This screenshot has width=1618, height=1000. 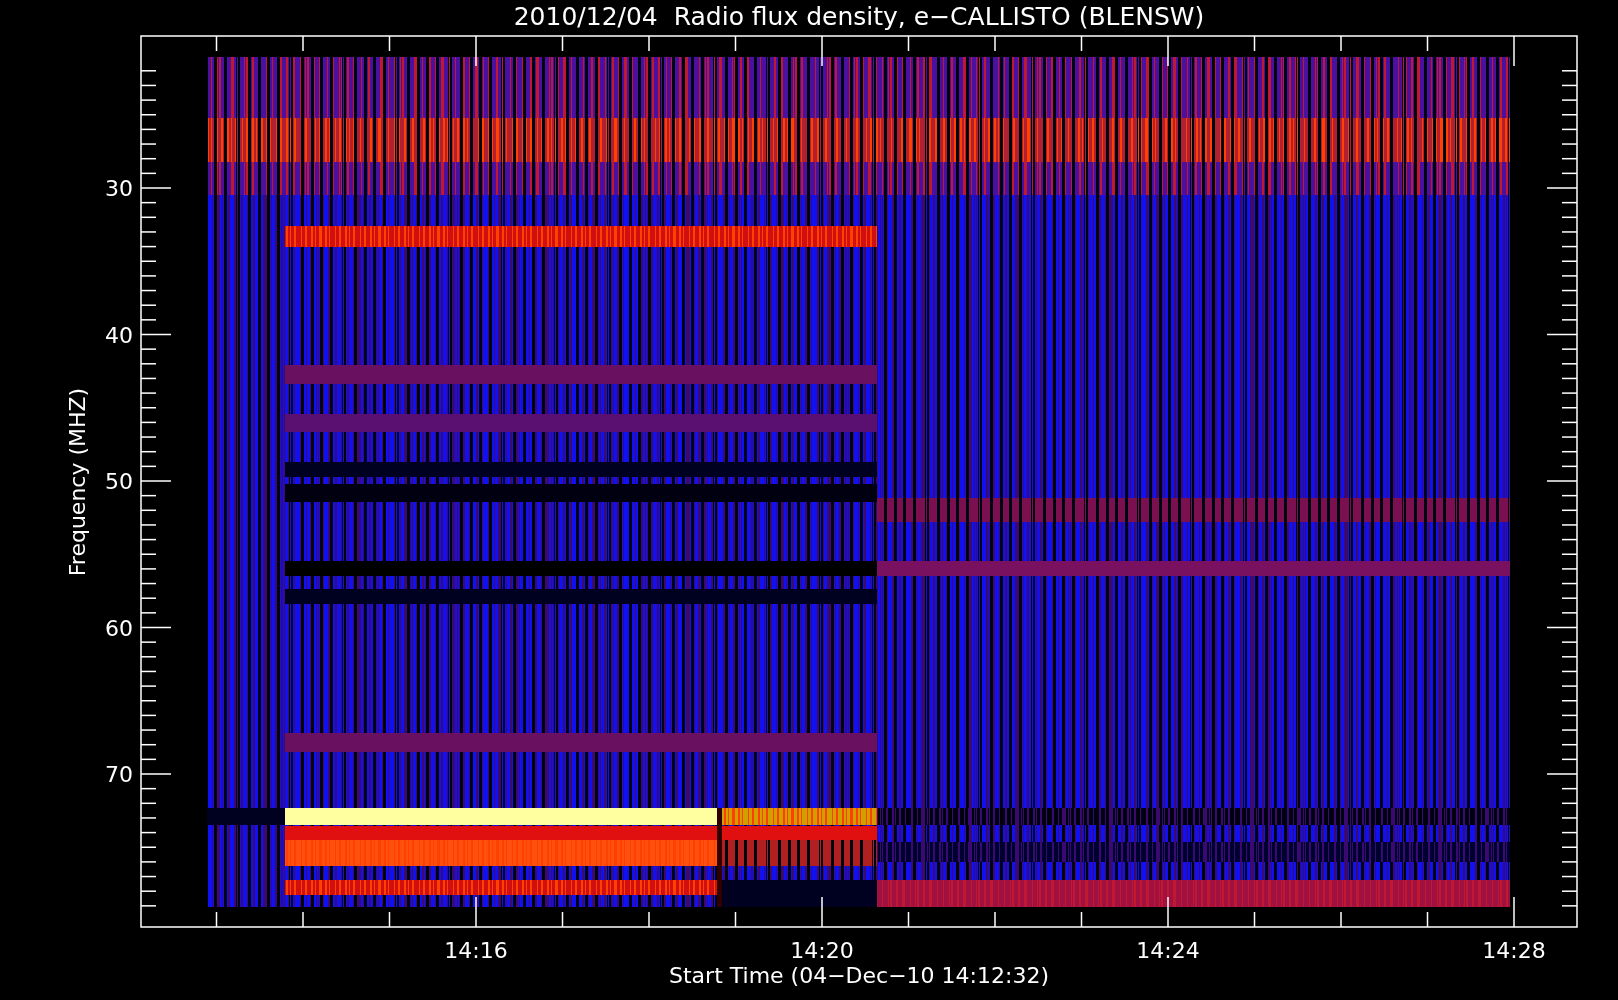 What do you see at coordinates (119, 481) in the screenshot?
I see `tick-label: 50` at bounding box center [119, 481].